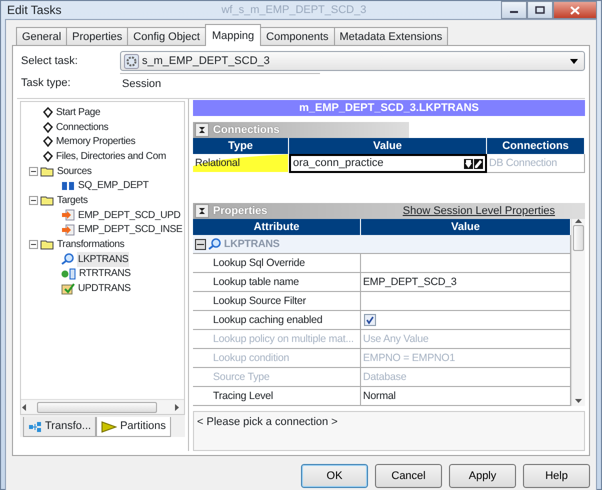 The width and height of the screenshot is (602, 490). What do you see at coordinates (536, 146) in the screenshot?
I see `column-header: Connections` at bounding box center [536, 146].